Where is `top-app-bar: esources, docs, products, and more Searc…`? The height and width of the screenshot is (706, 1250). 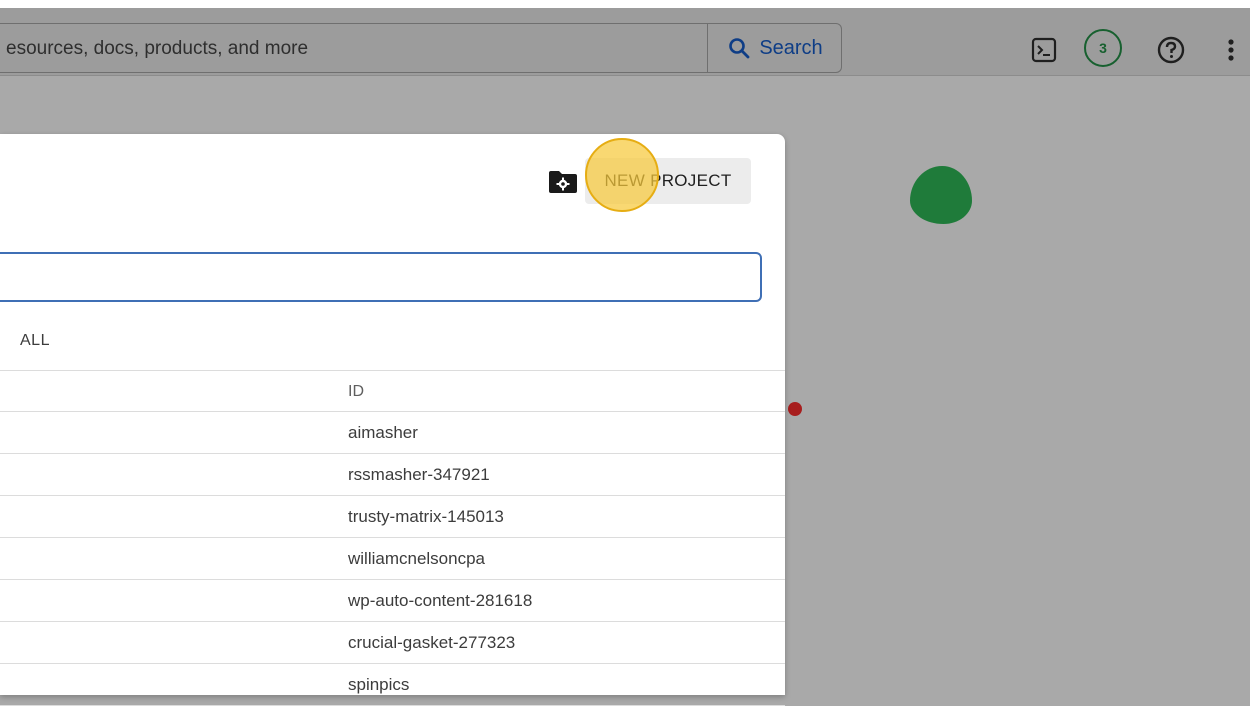
top-app-bar: esources, docs, products, and more Searc… is located at coordinates (625, 42).